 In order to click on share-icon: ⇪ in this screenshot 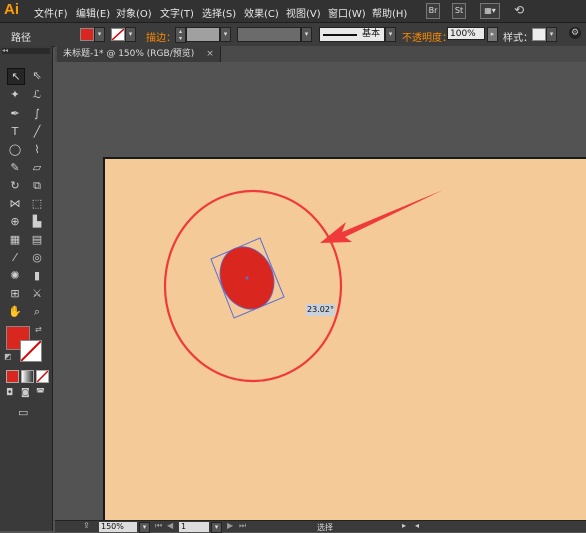, I will do `click(86, 525)`.